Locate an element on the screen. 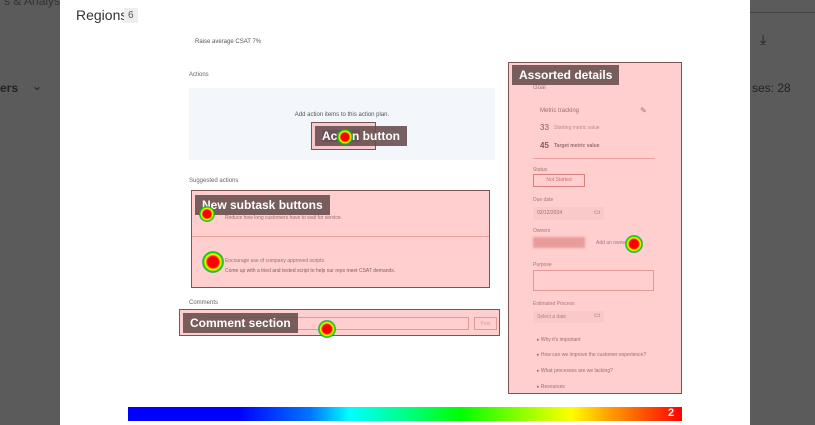 The image size is (815, 425). region-label-subtask: New subtask buttons is located at coordinates (262, 205).